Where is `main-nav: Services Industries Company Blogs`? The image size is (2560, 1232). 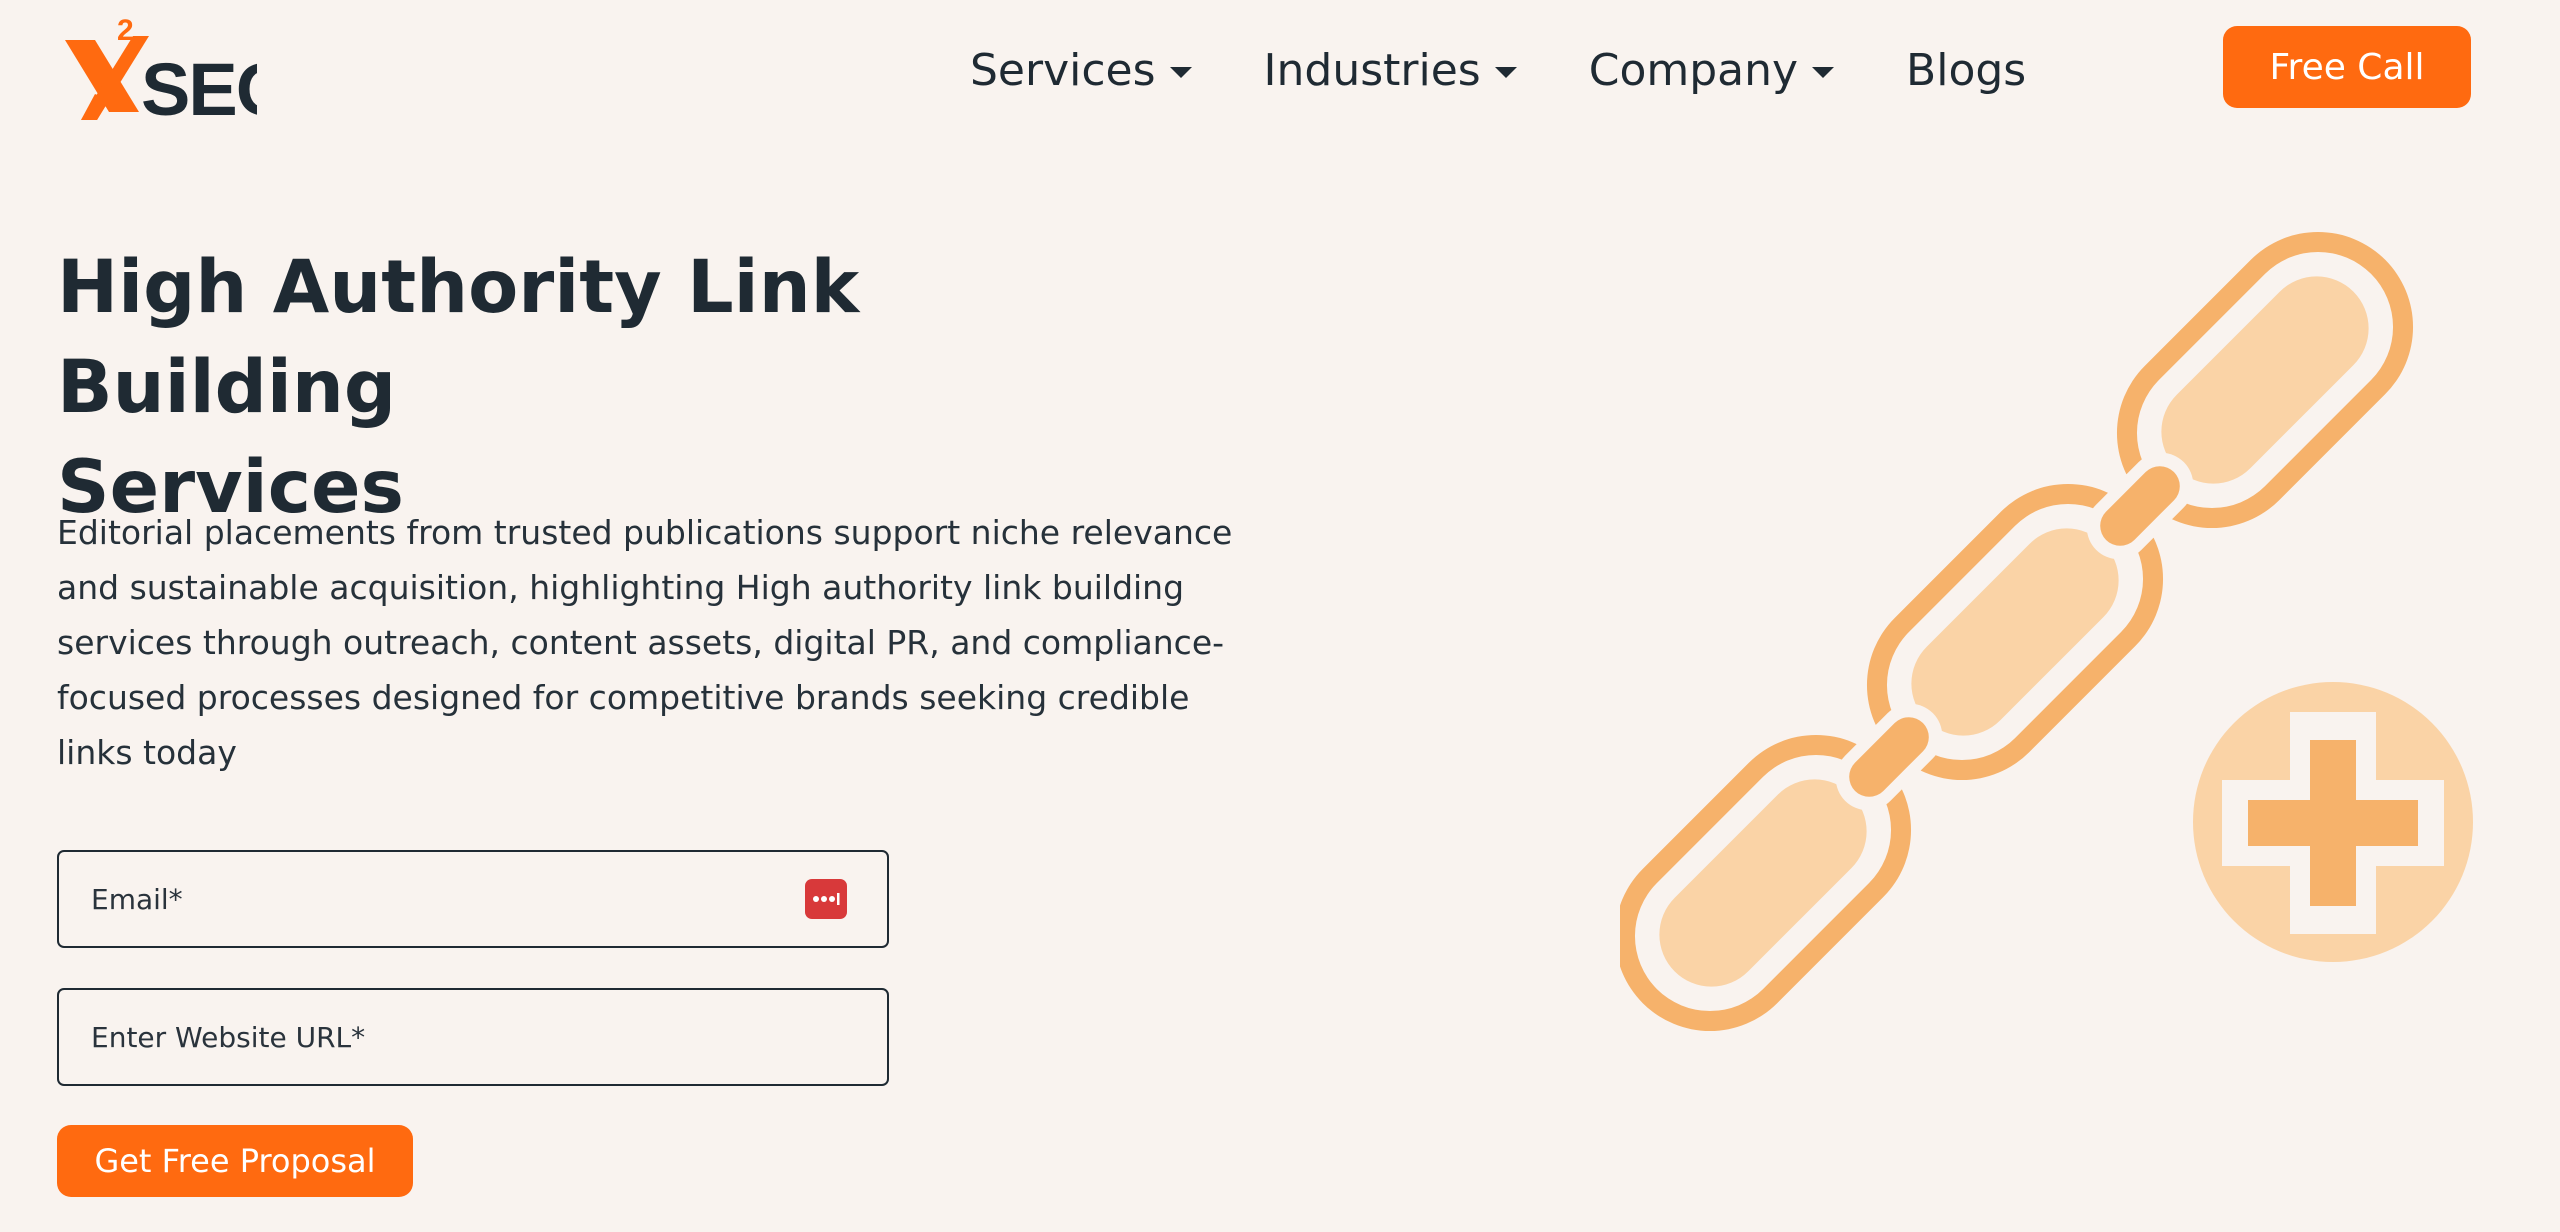
main-nav: Services Industries Company Blogs is located at coordinates (1534, 70).